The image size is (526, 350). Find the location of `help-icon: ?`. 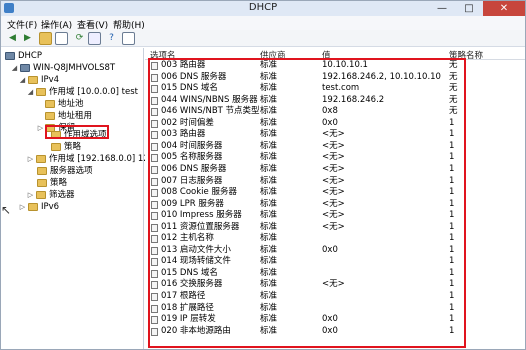

help-icon: ? is located at coordinates (111, 38).